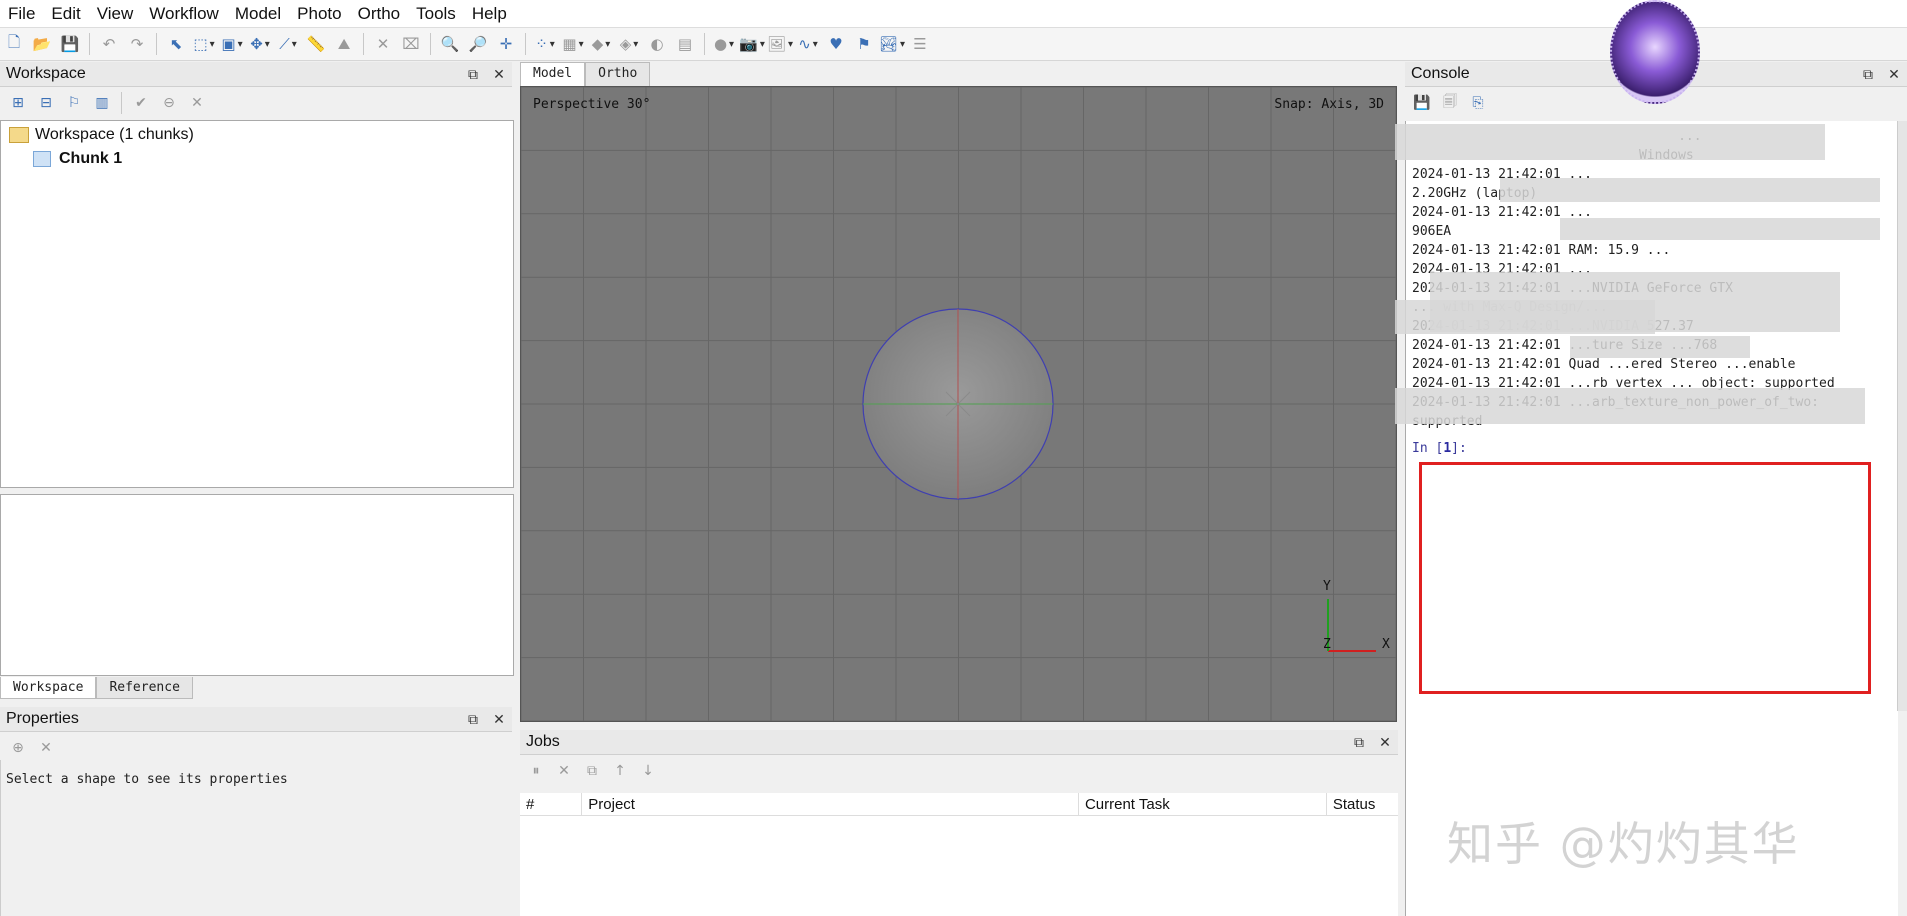 The height and width of the screenshot is (916, 1907). What do you see at coordinates (1386, 644) in the screenshot?
I see `axis-x-label: X` at bounding box center [1386, 644].